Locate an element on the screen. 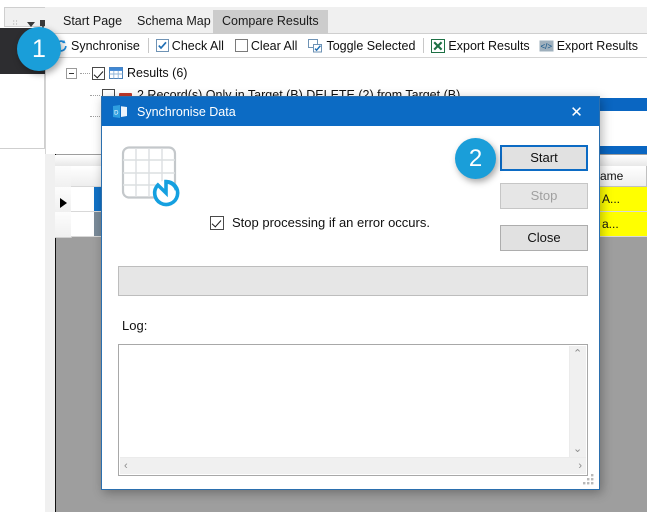  scroll-up-icon: ⌃ is located at coordinates (577, 354).